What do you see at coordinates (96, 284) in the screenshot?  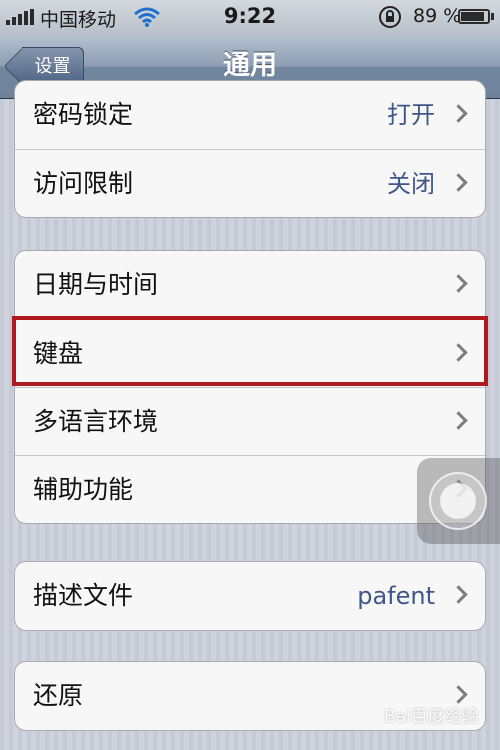 I see `row-label: 日期与时间` at bounding box center [96, 284].